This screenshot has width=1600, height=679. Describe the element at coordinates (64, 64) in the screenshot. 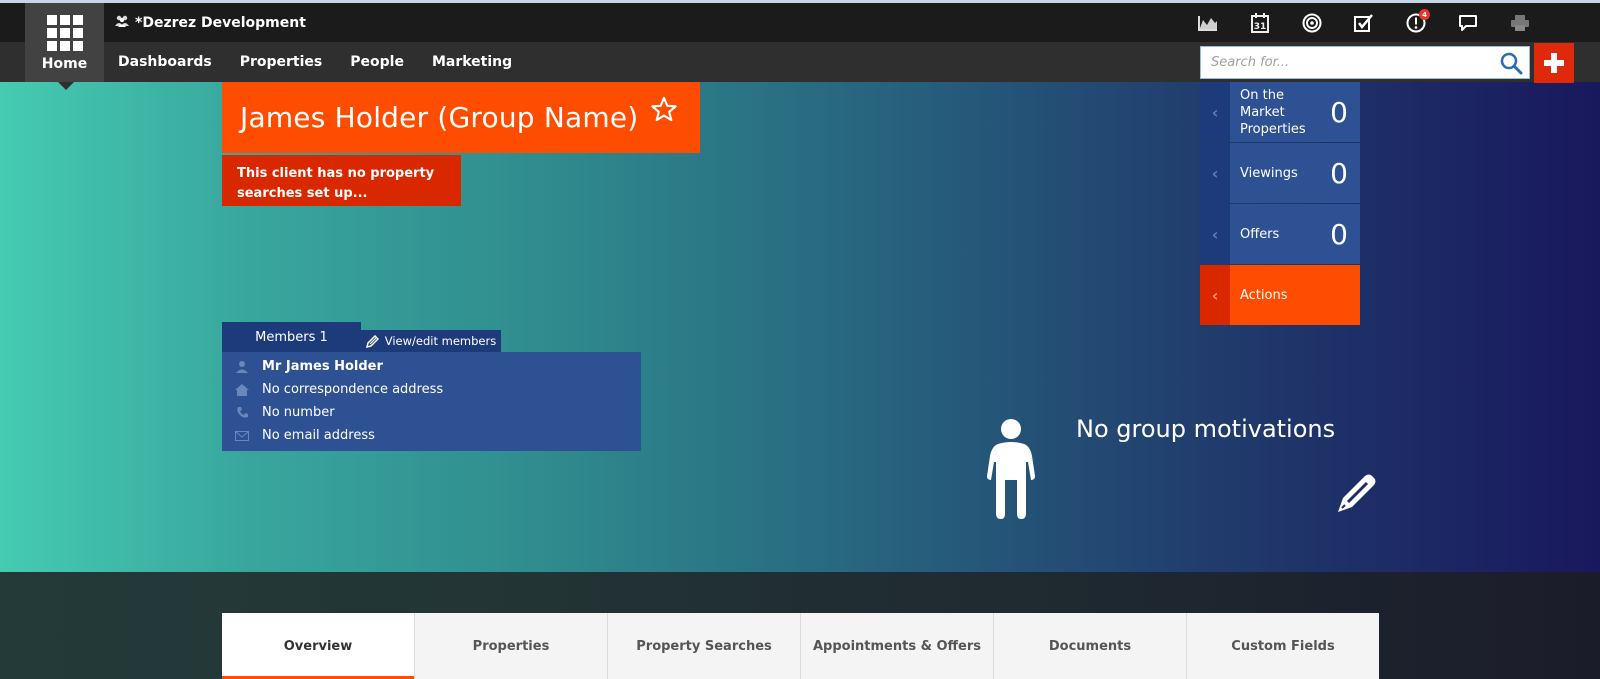

I see `home-label: Home` at that location.